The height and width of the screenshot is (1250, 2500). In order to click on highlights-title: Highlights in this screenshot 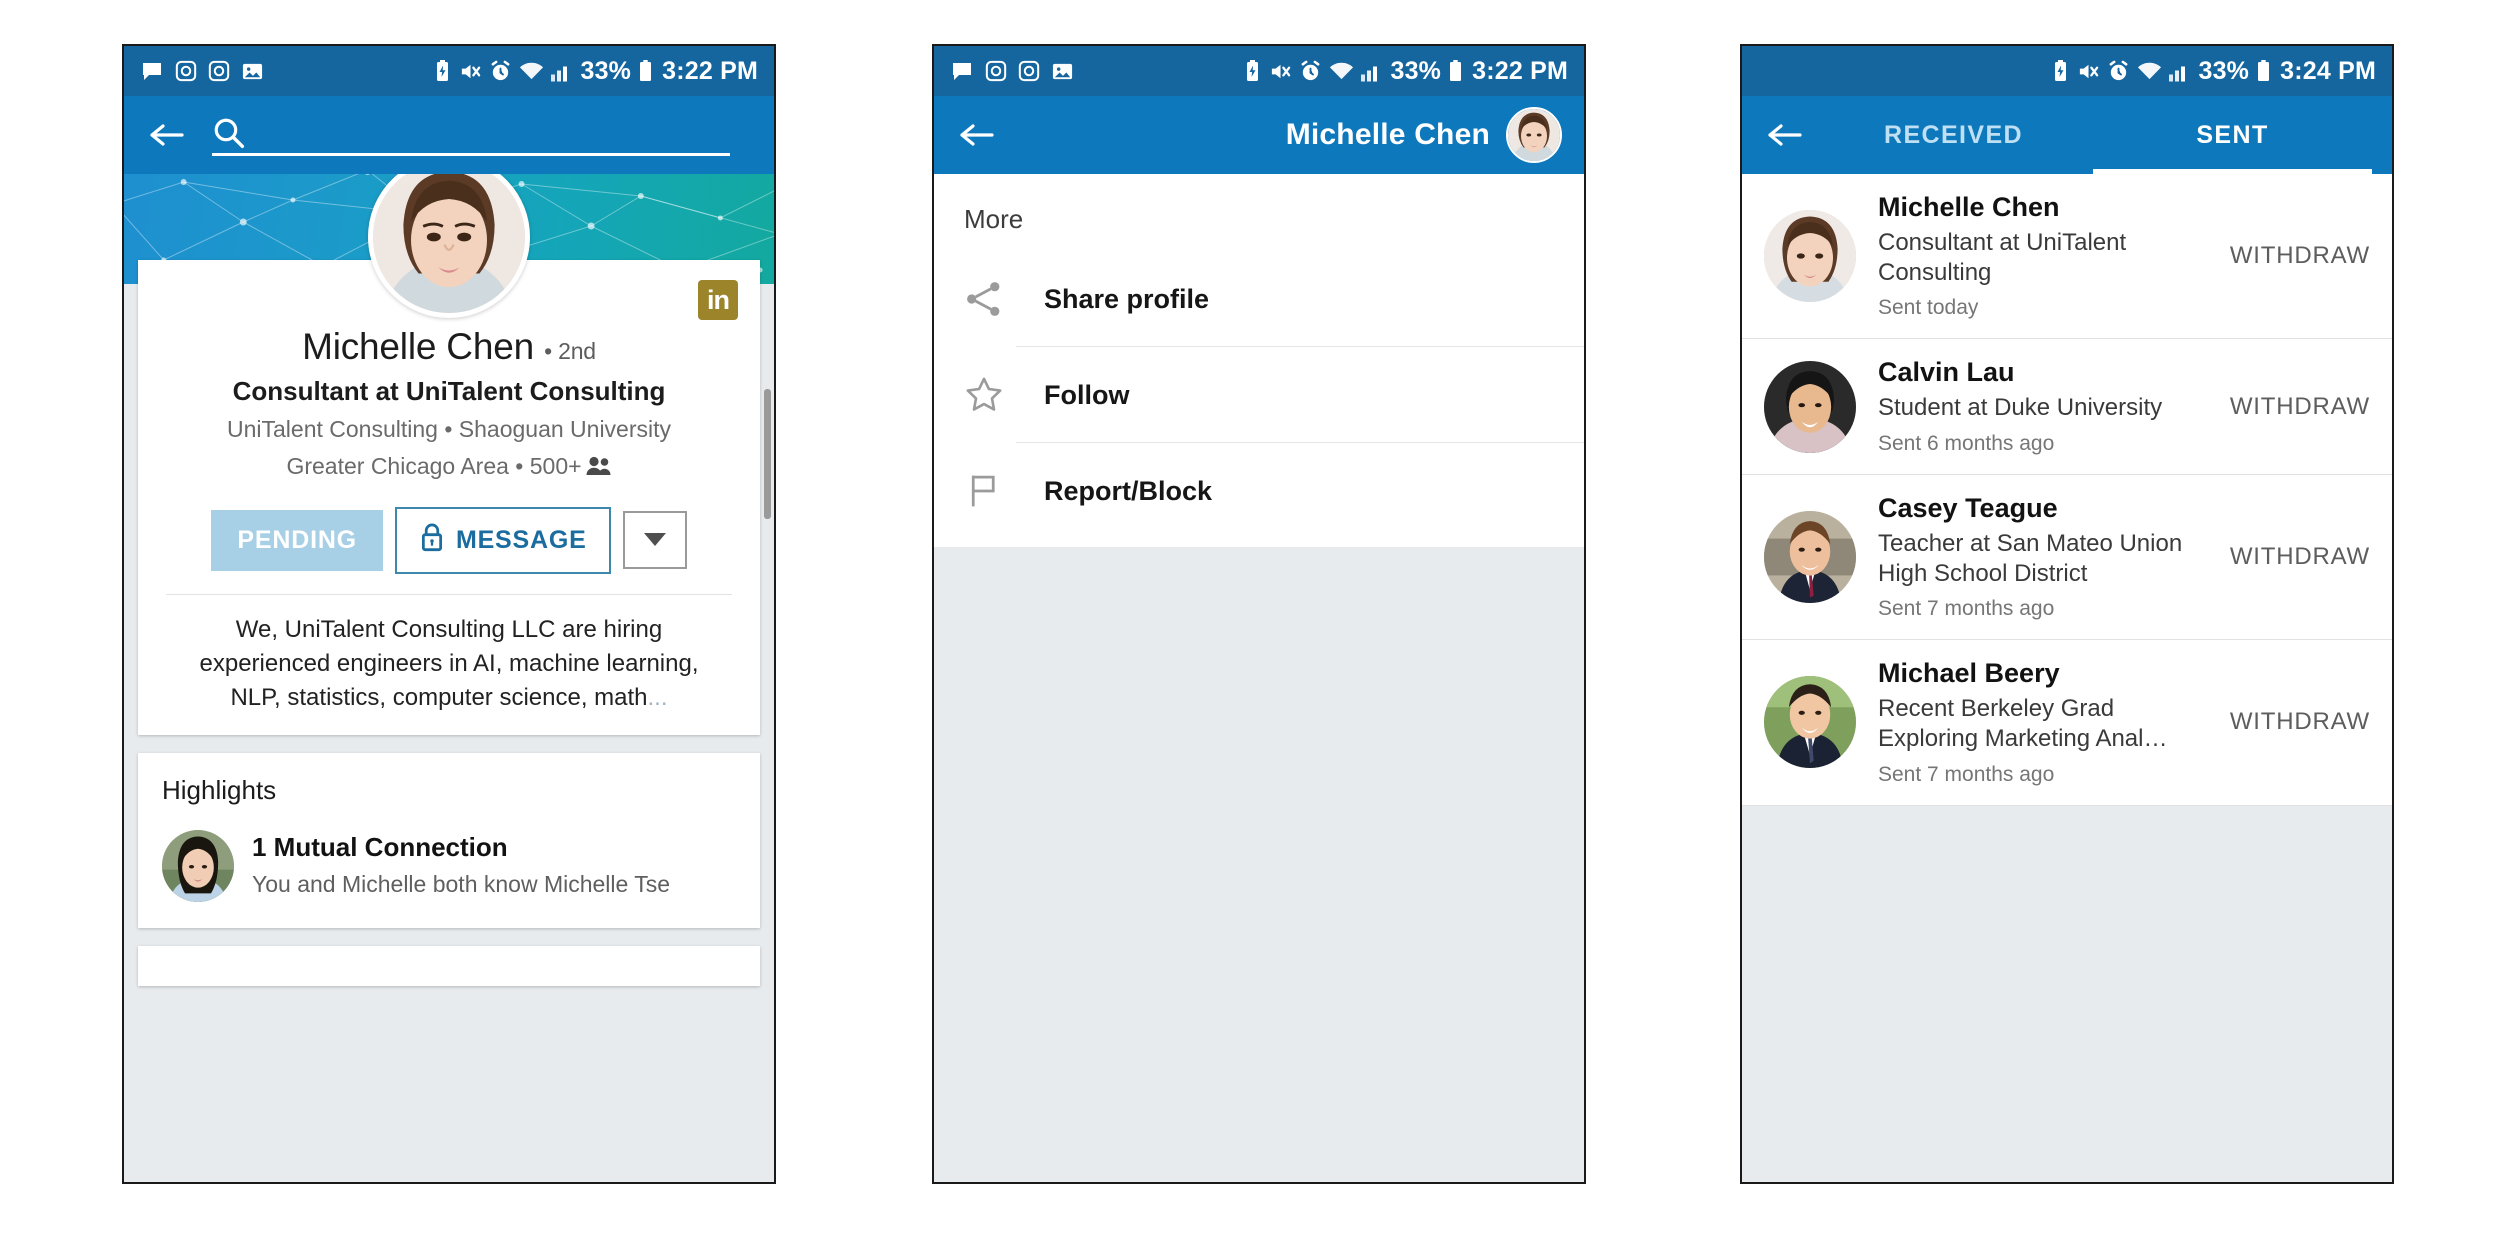, I will do `click(219, 789)`.